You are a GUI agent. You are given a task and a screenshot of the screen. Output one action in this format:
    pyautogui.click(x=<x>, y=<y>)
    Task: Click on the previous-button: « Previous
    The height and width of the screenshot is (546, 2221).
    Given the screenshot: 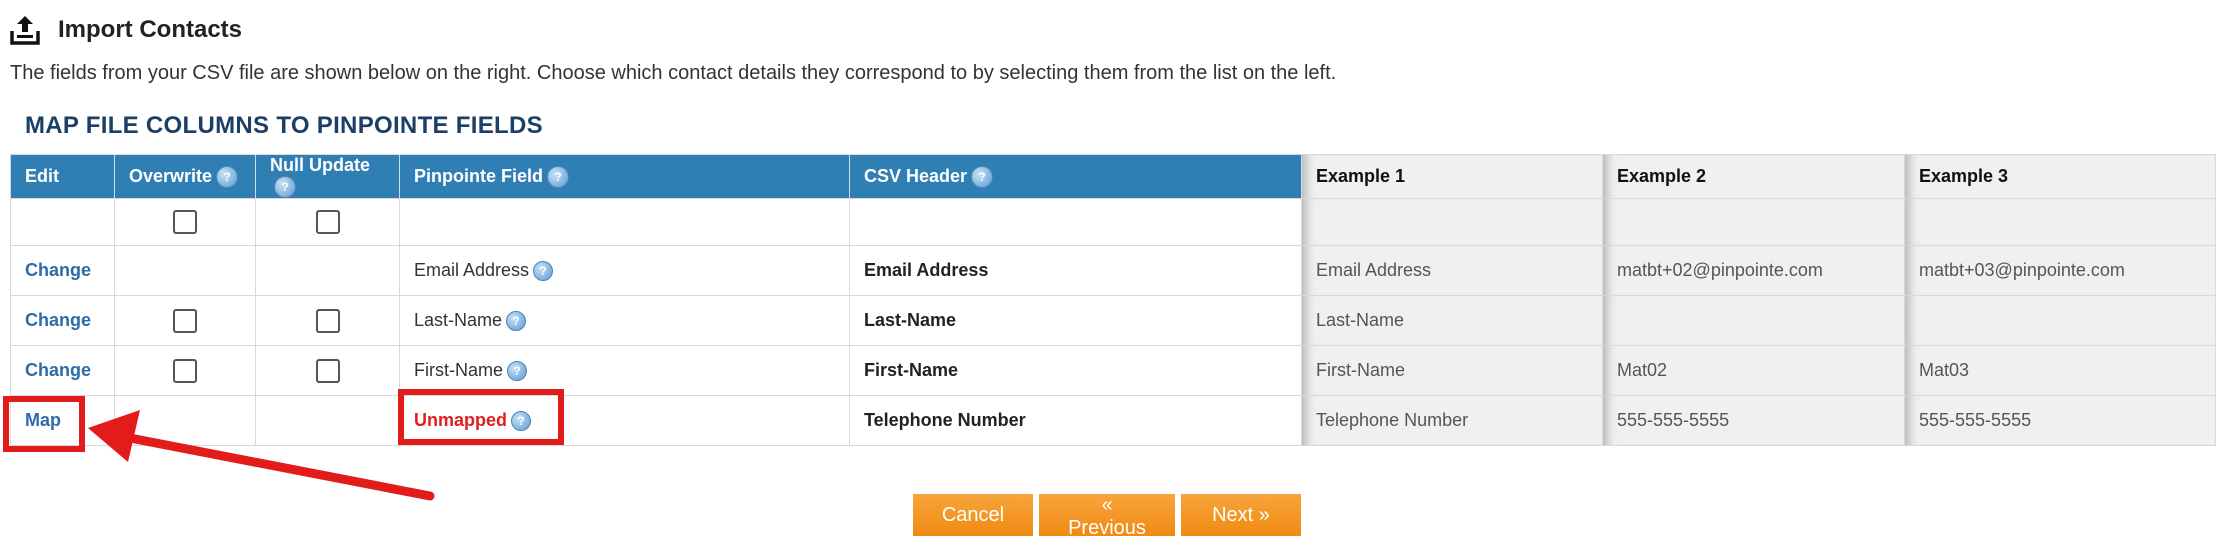 What is the action you would take?
    pyautogui.click(x=1107, y=516)
    